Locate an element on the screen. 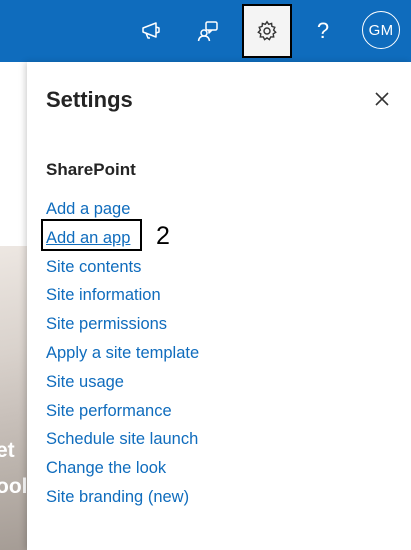 The height and width of the screenshot is (550, 411). help-icon: ? is located at coordinates (323, 31).